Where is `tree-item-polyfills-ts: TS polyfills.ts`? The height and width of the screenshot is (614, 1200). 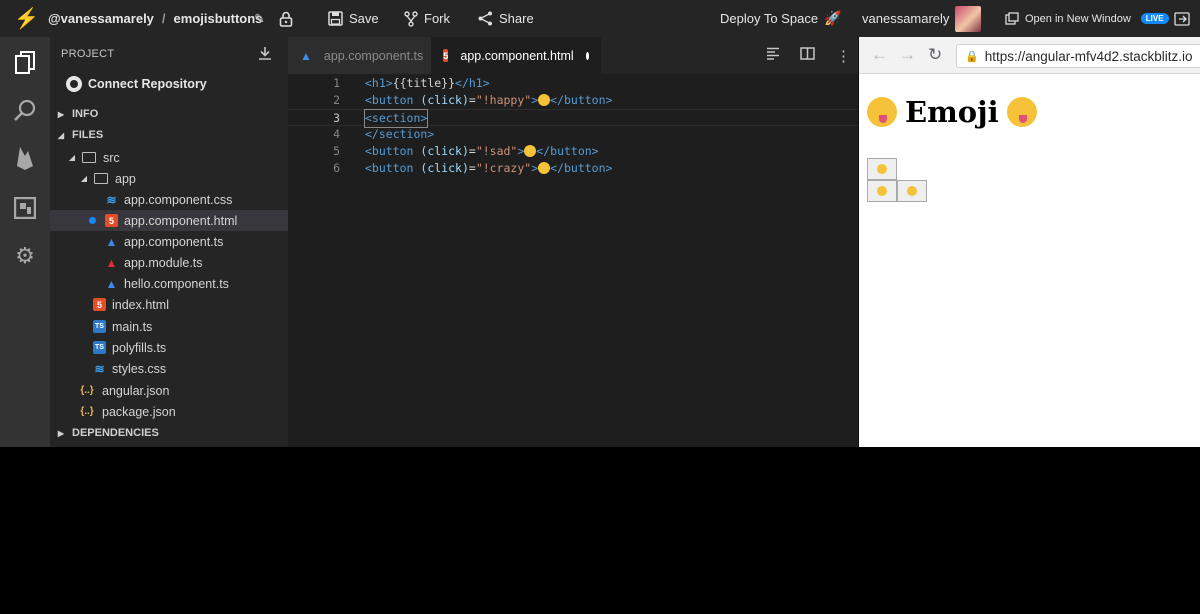 tree-item-polyfills-ts: TS polyfills.ts is located at coordinates (169, 347).